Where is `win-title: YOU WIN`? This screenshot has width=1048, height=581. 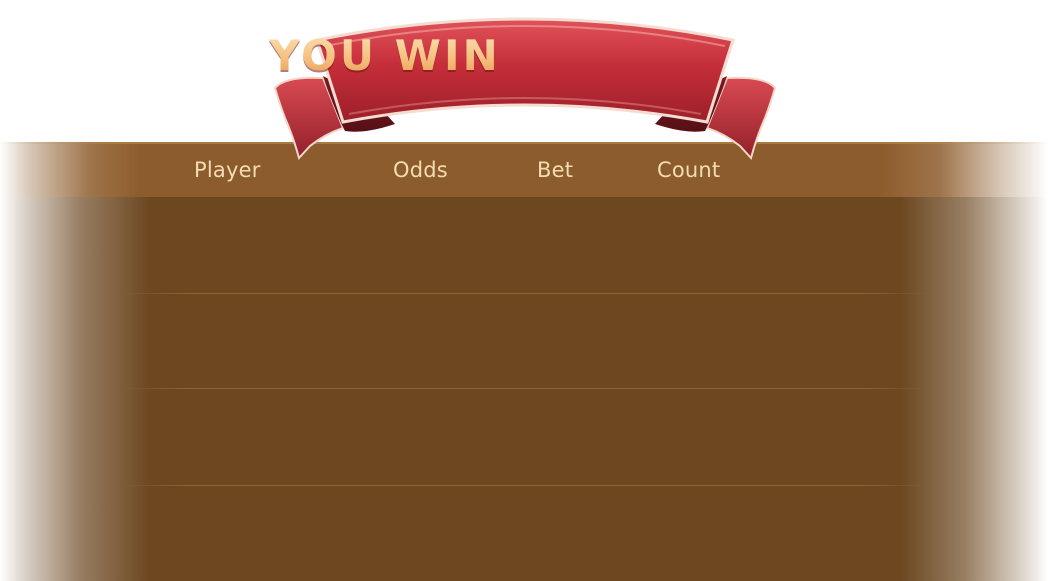
win-title: YOU WIN is located at coordinates (385, 56).